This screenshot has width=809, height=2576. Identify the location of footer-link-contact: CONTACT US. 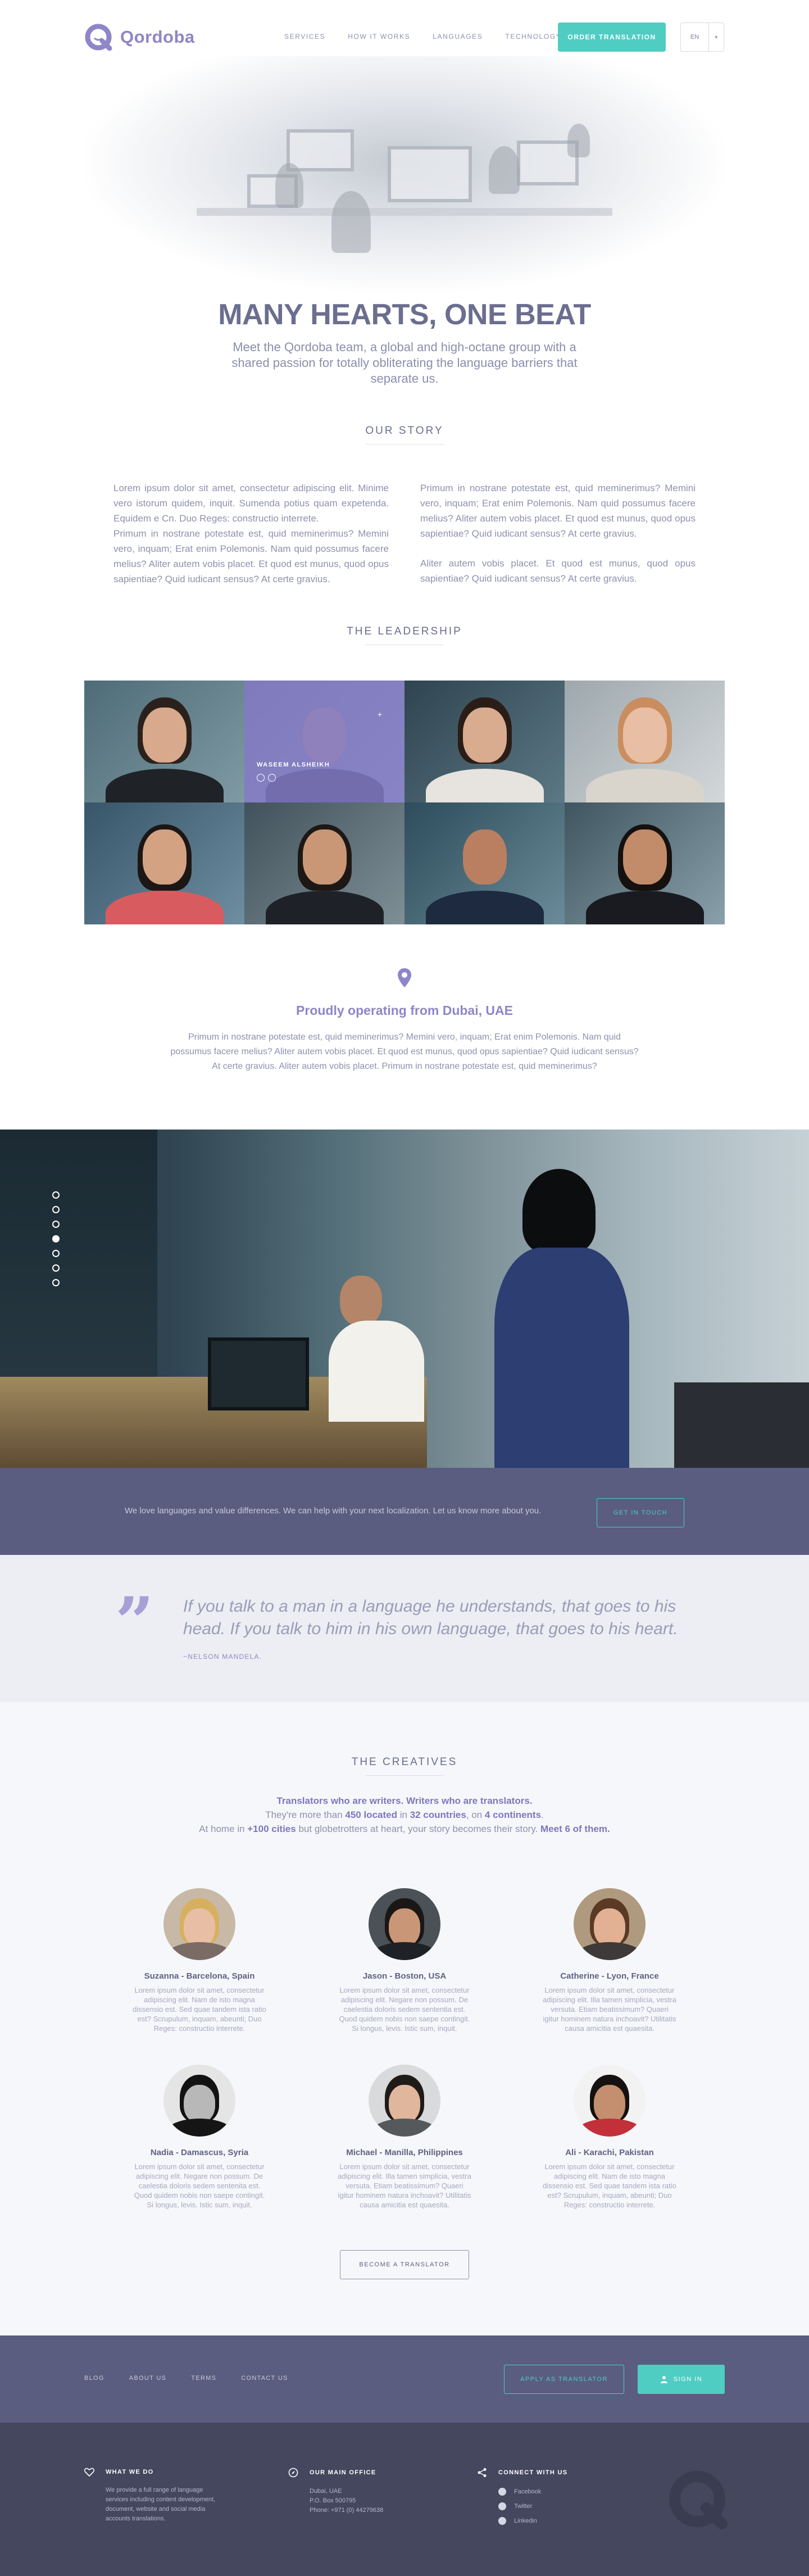
(264, 2378).